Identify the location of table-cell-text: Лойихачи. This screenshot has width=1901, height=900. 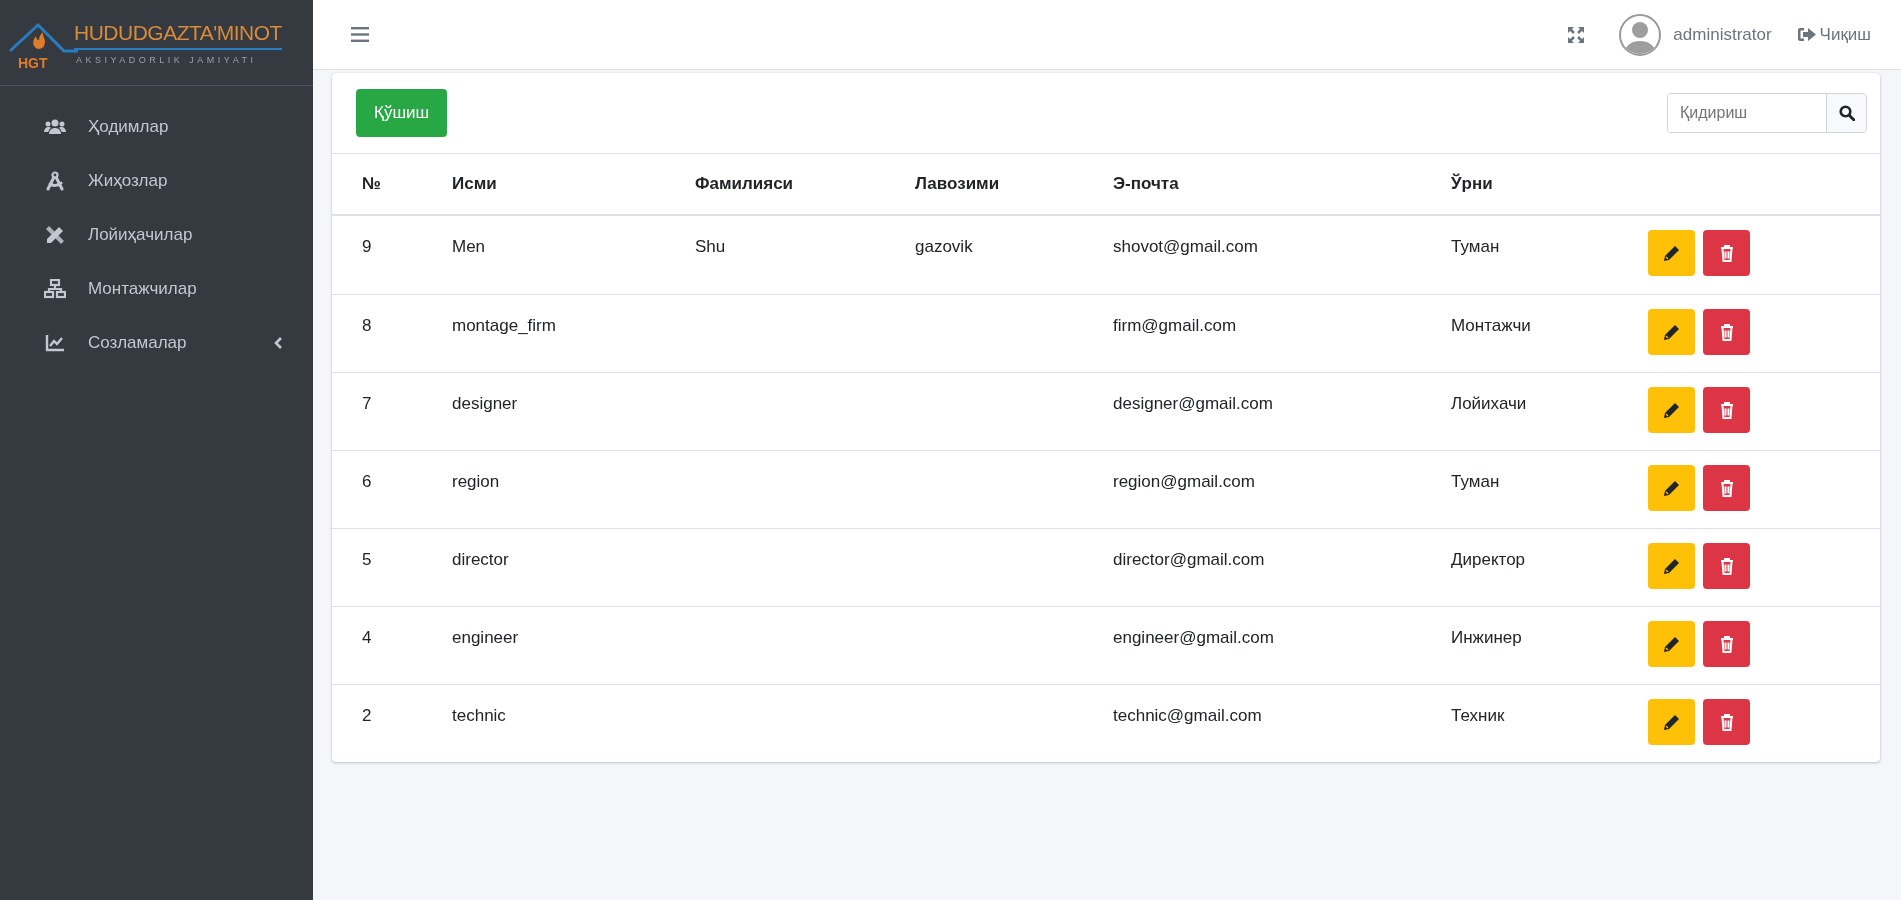
(1489, 404).